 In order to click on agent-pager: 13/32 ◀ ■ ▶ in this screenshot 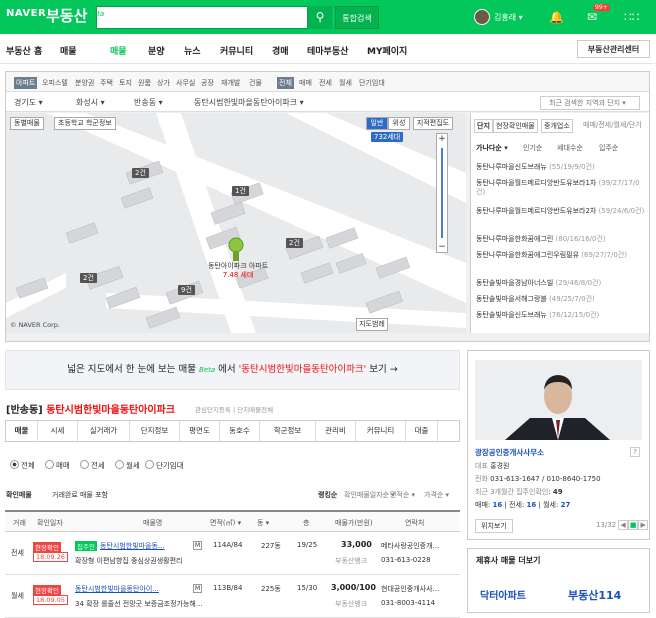, I will do `click(622, 525)`.